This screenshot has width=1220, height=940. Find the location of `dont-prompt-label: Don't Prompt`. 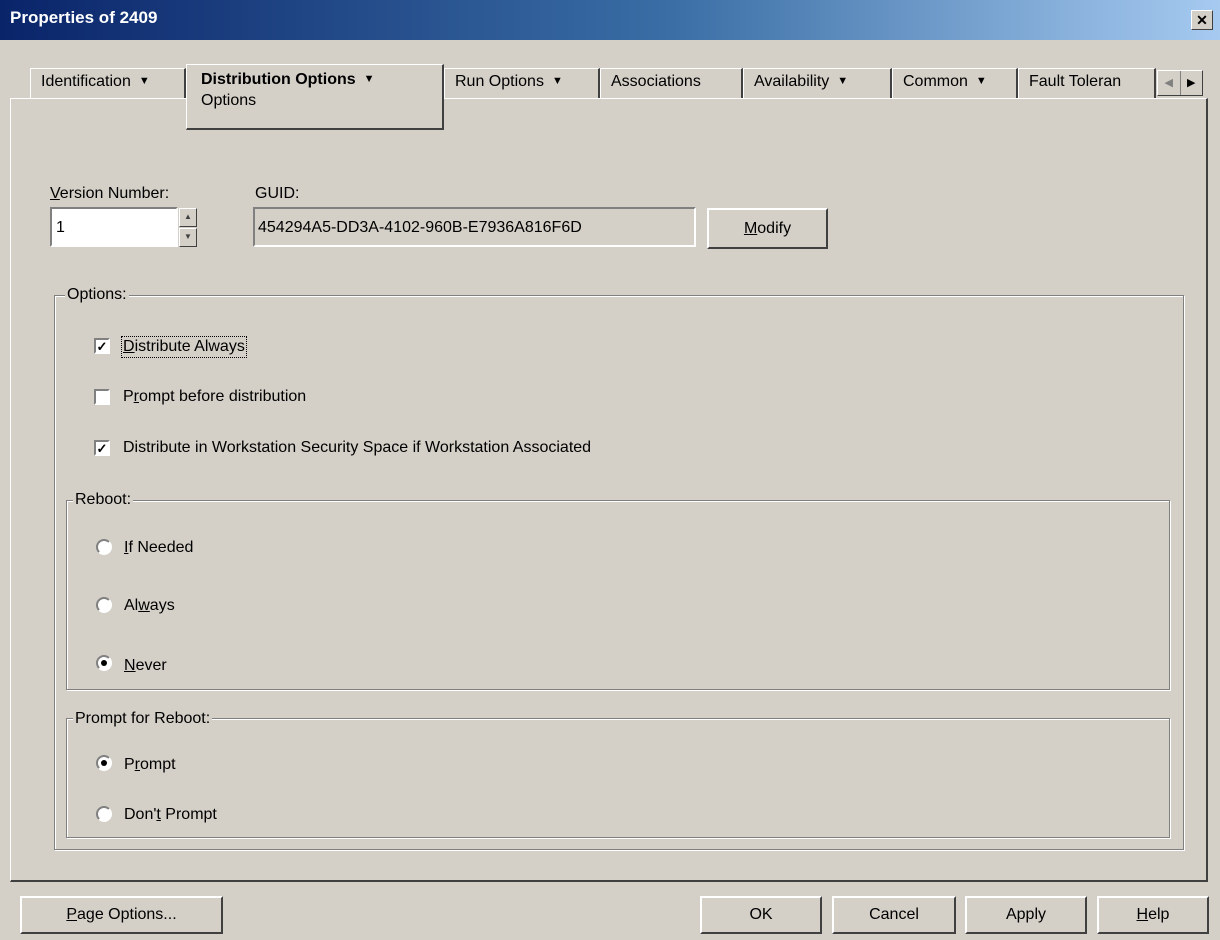

dont-prompt-label: Don't Prompt is located at coordinates (170, 815).